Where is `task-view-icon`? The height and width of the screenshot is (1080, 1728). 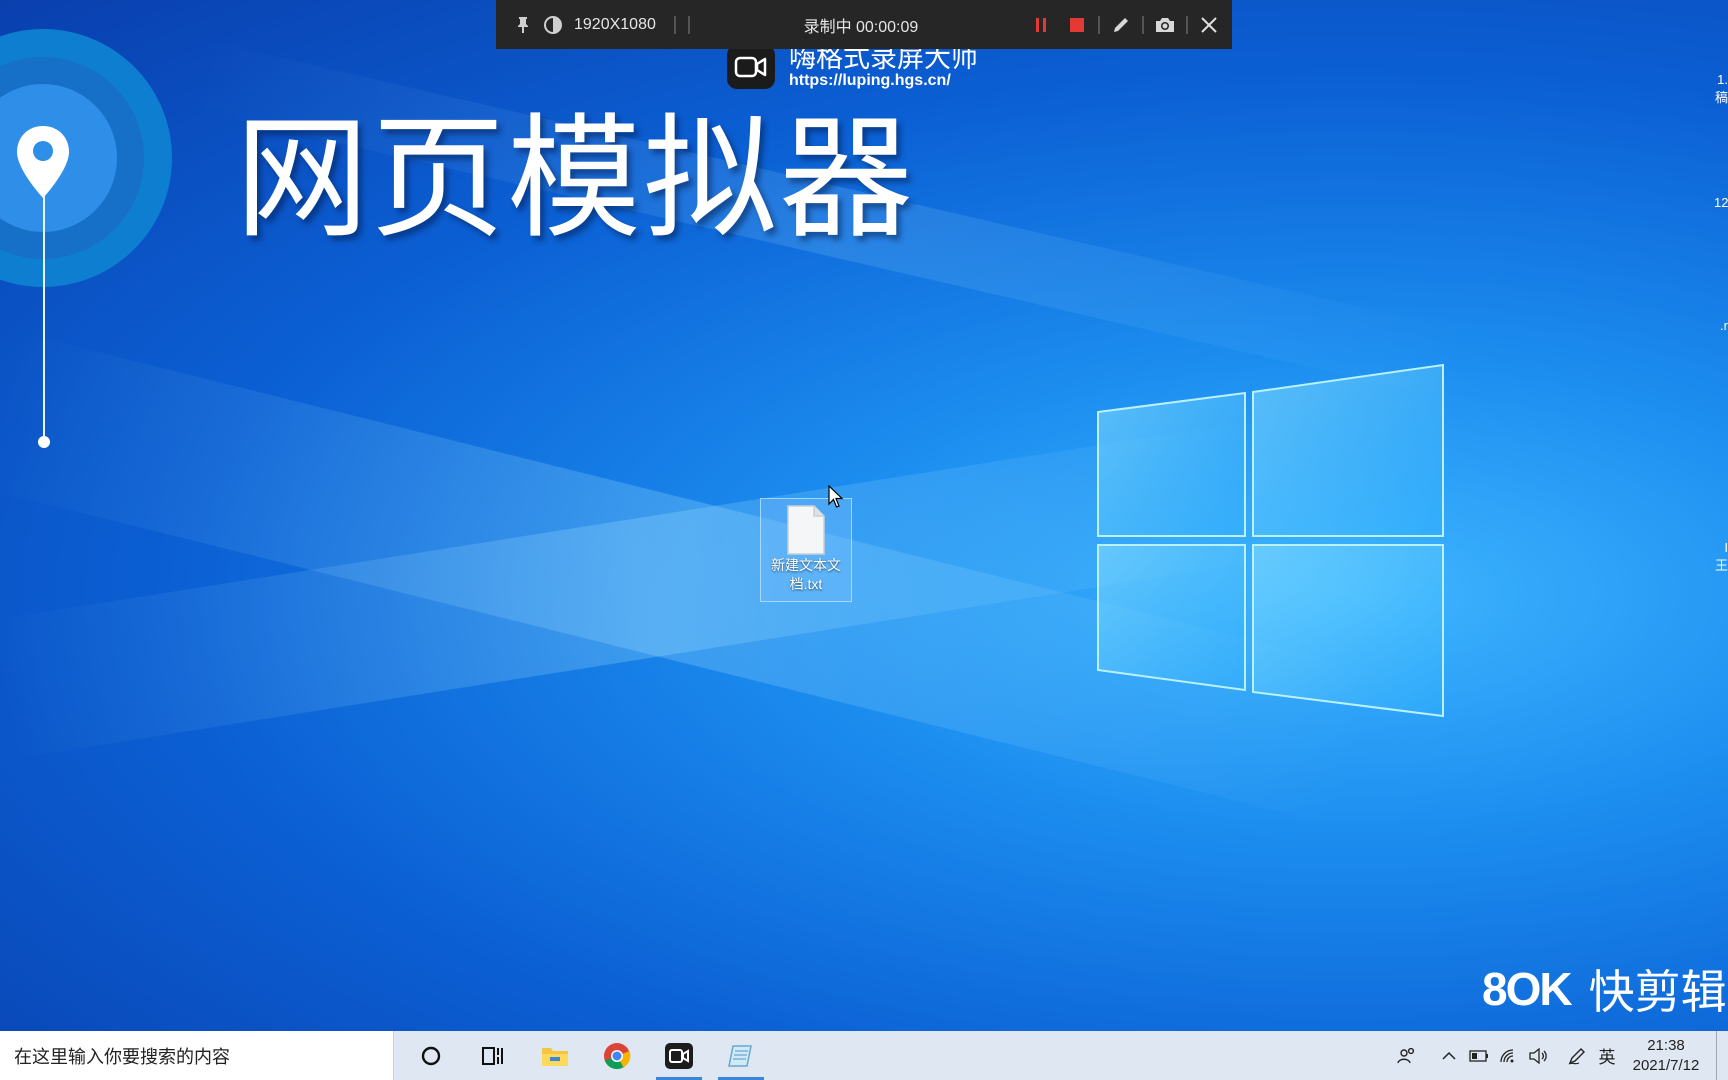
task-view-icon is located at coordinates (493, 1055).